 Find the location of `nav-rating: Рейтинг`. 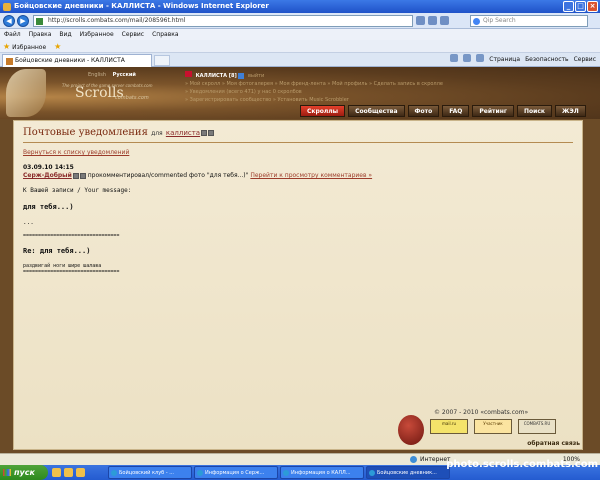

nav-rating: Рейтинг is located at coordinates (493, 111).